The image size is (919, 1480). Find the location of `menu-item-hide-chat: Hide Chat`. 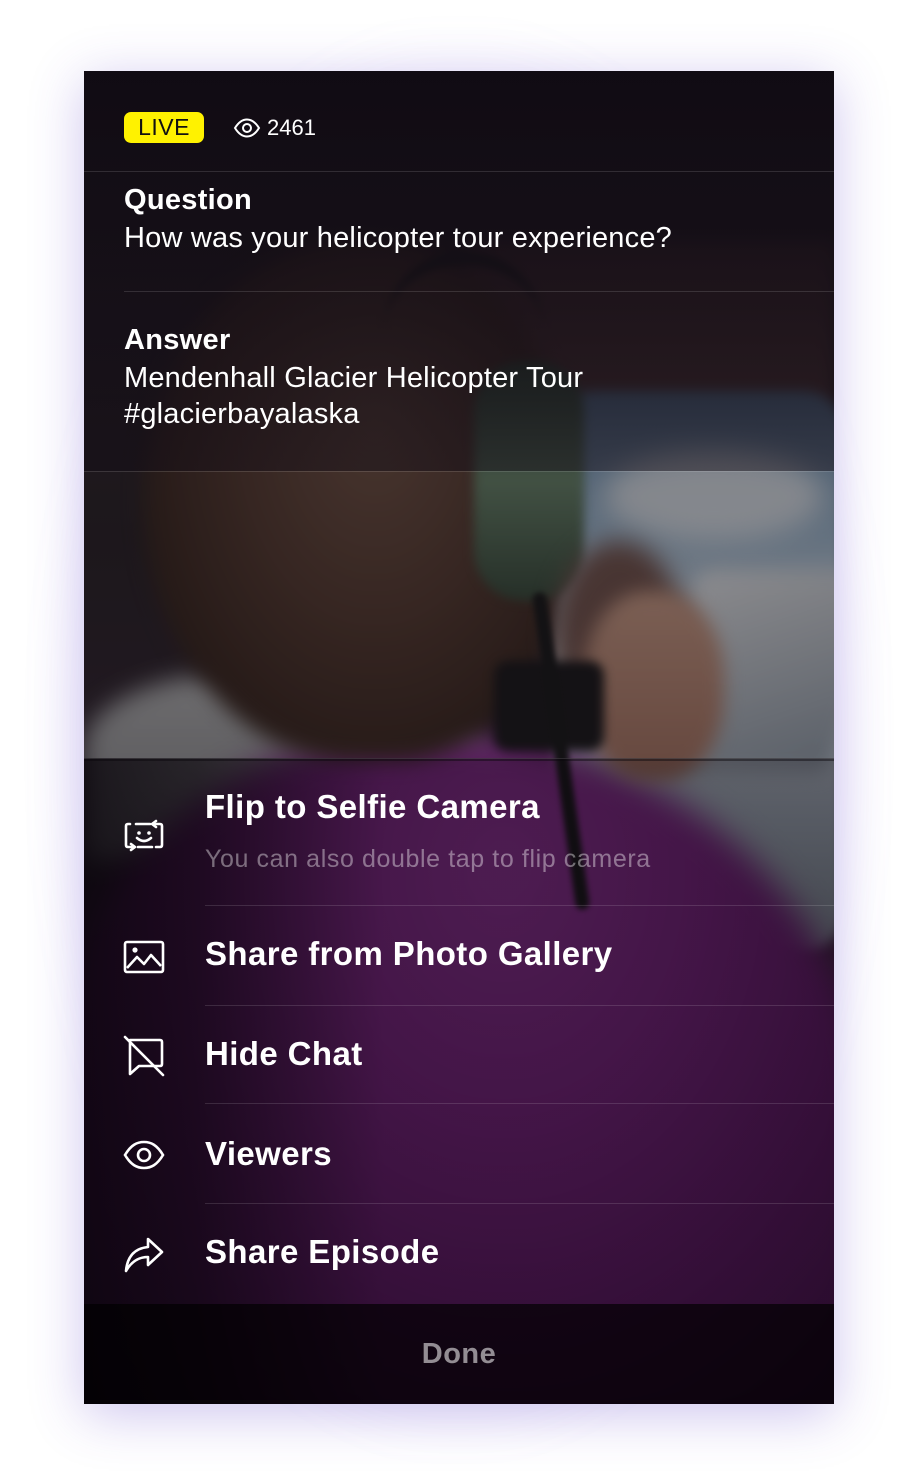

menu-item-hide-chat: Hide Chat is located at coordinates (459, 1054).